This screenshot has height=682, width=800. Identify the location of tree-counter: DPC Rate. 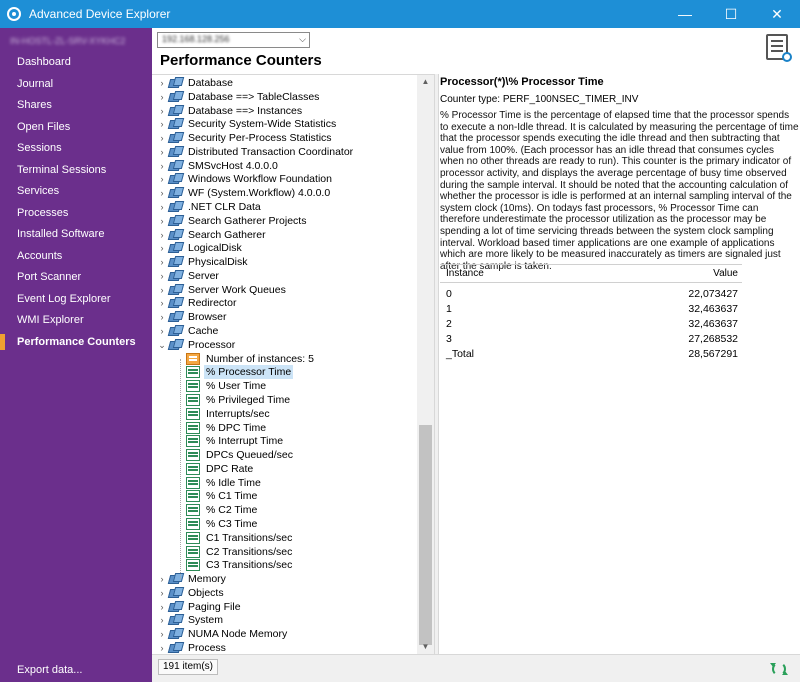
(214, 469).